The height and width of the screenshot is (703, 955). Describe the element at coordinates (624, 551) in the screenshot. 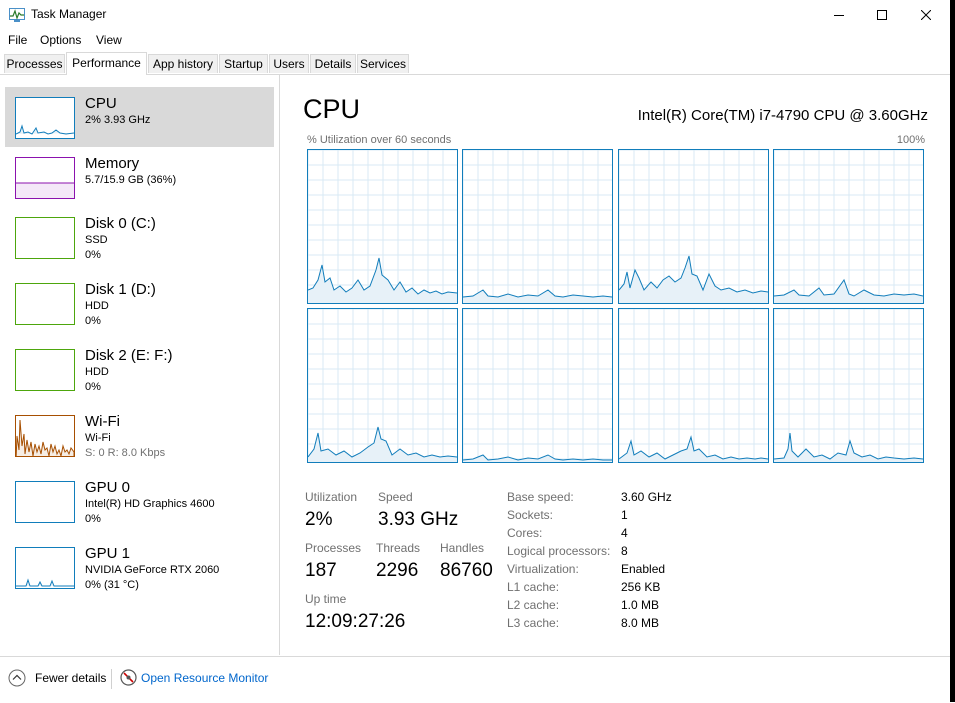

I see `spec-value: 8` at that location.